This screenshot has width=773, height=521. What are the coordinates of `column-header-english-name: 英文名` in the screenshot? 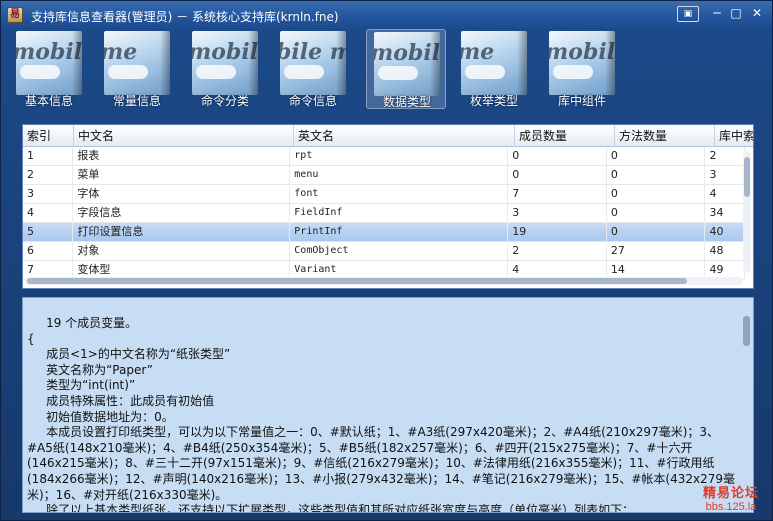 It's located at (404, 136).